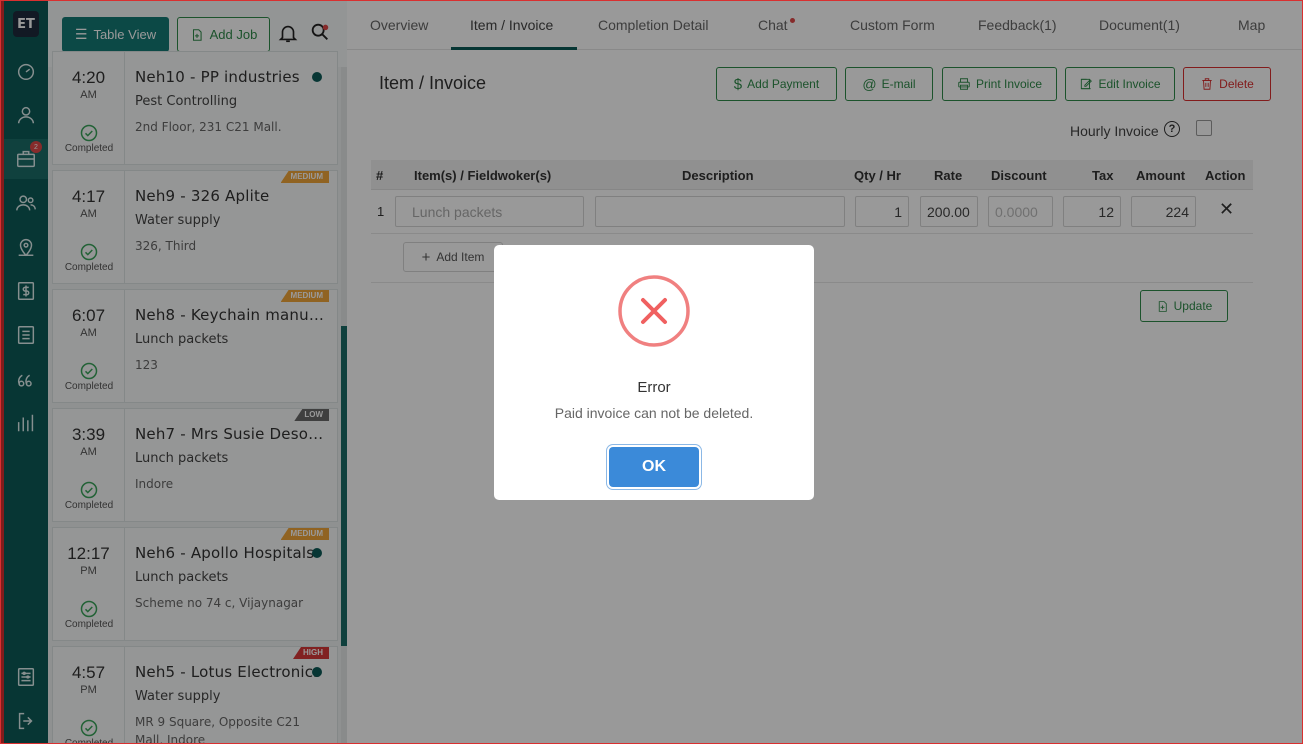 This screenshot has width=1303, height=744. I want to click on dialog-title: Error, so click(654, 387).